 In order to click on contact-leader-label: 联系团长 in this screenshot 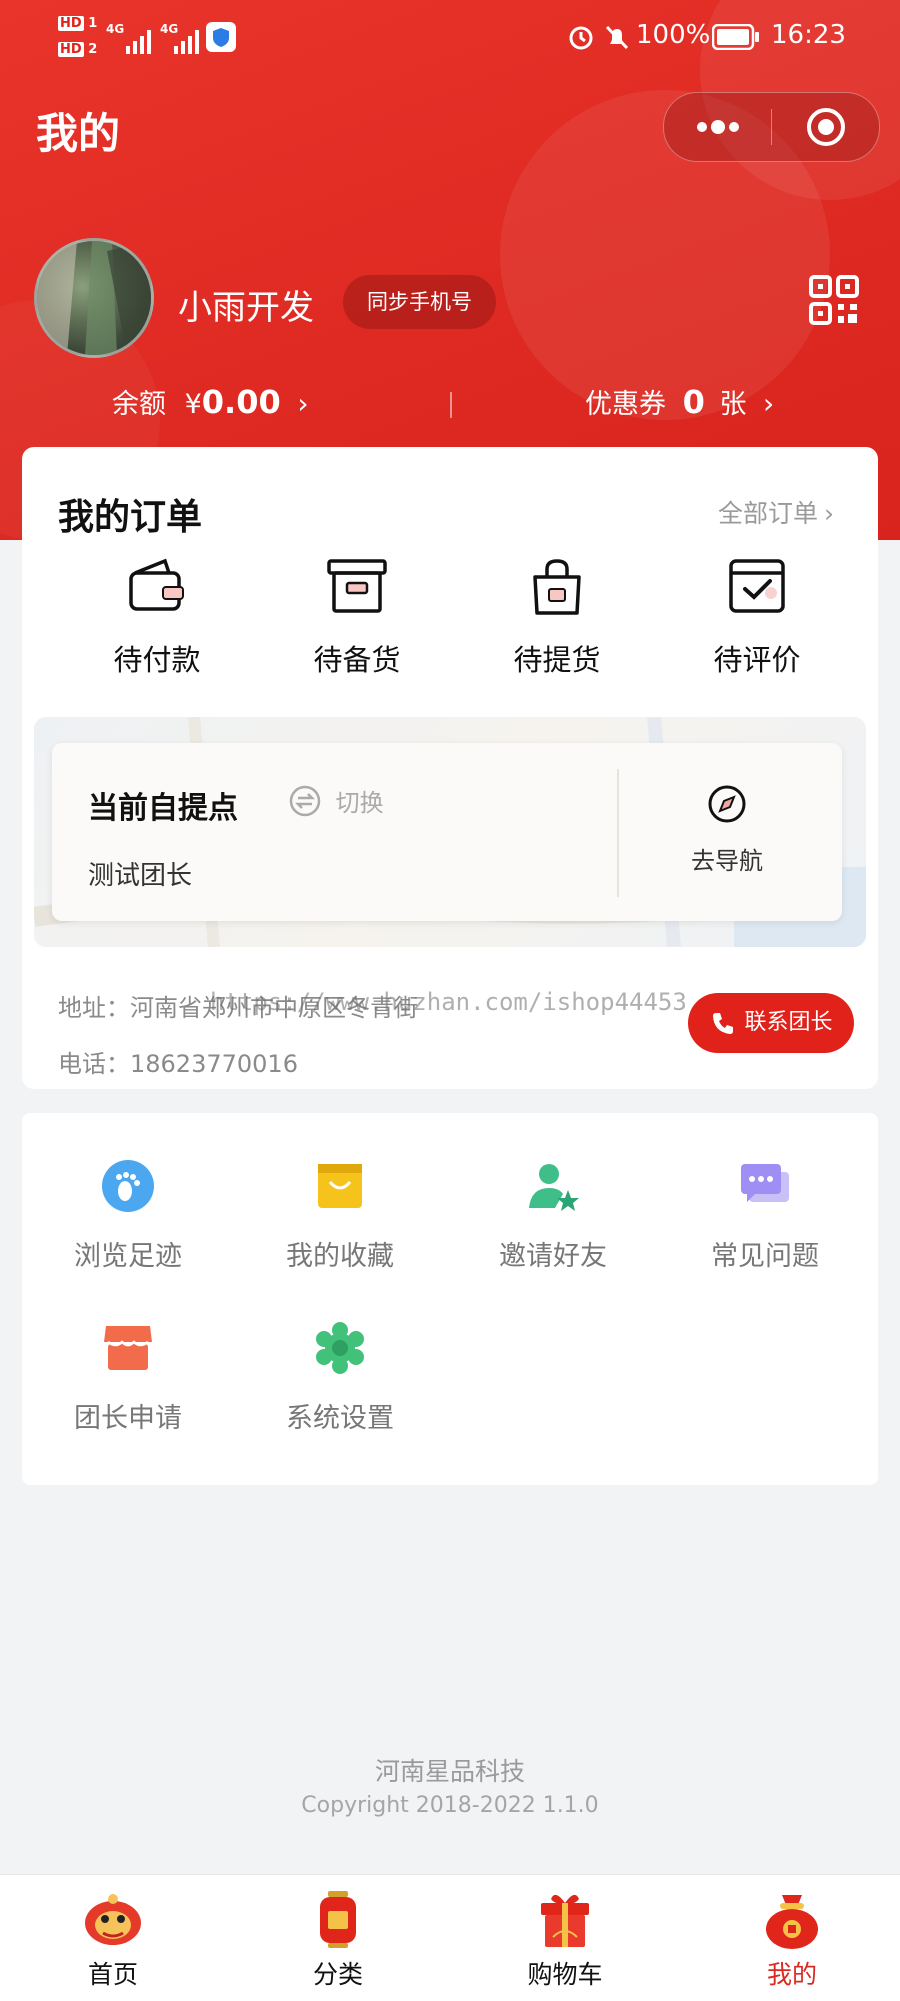, I will do `click(788, 1022)`.